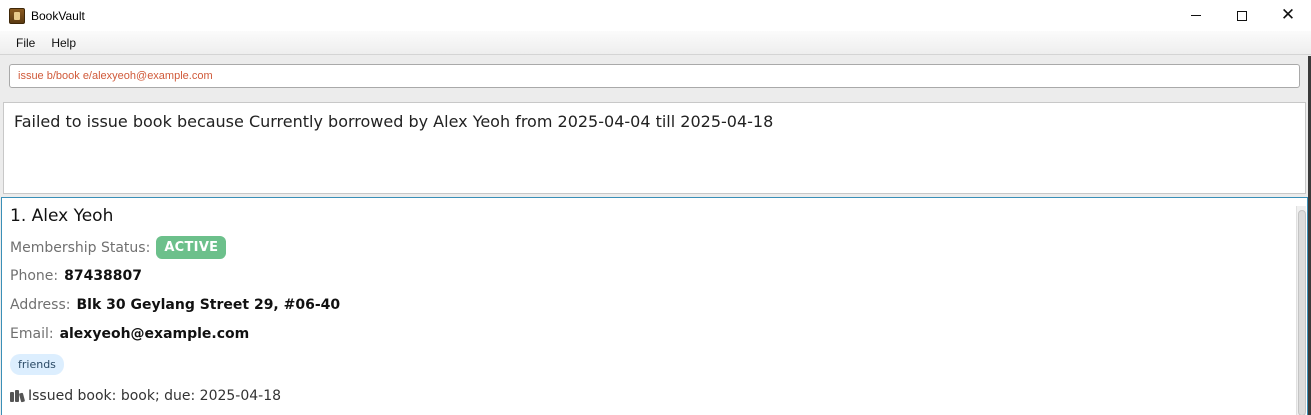  I want to click on menu-file: File, so click(25, 43).